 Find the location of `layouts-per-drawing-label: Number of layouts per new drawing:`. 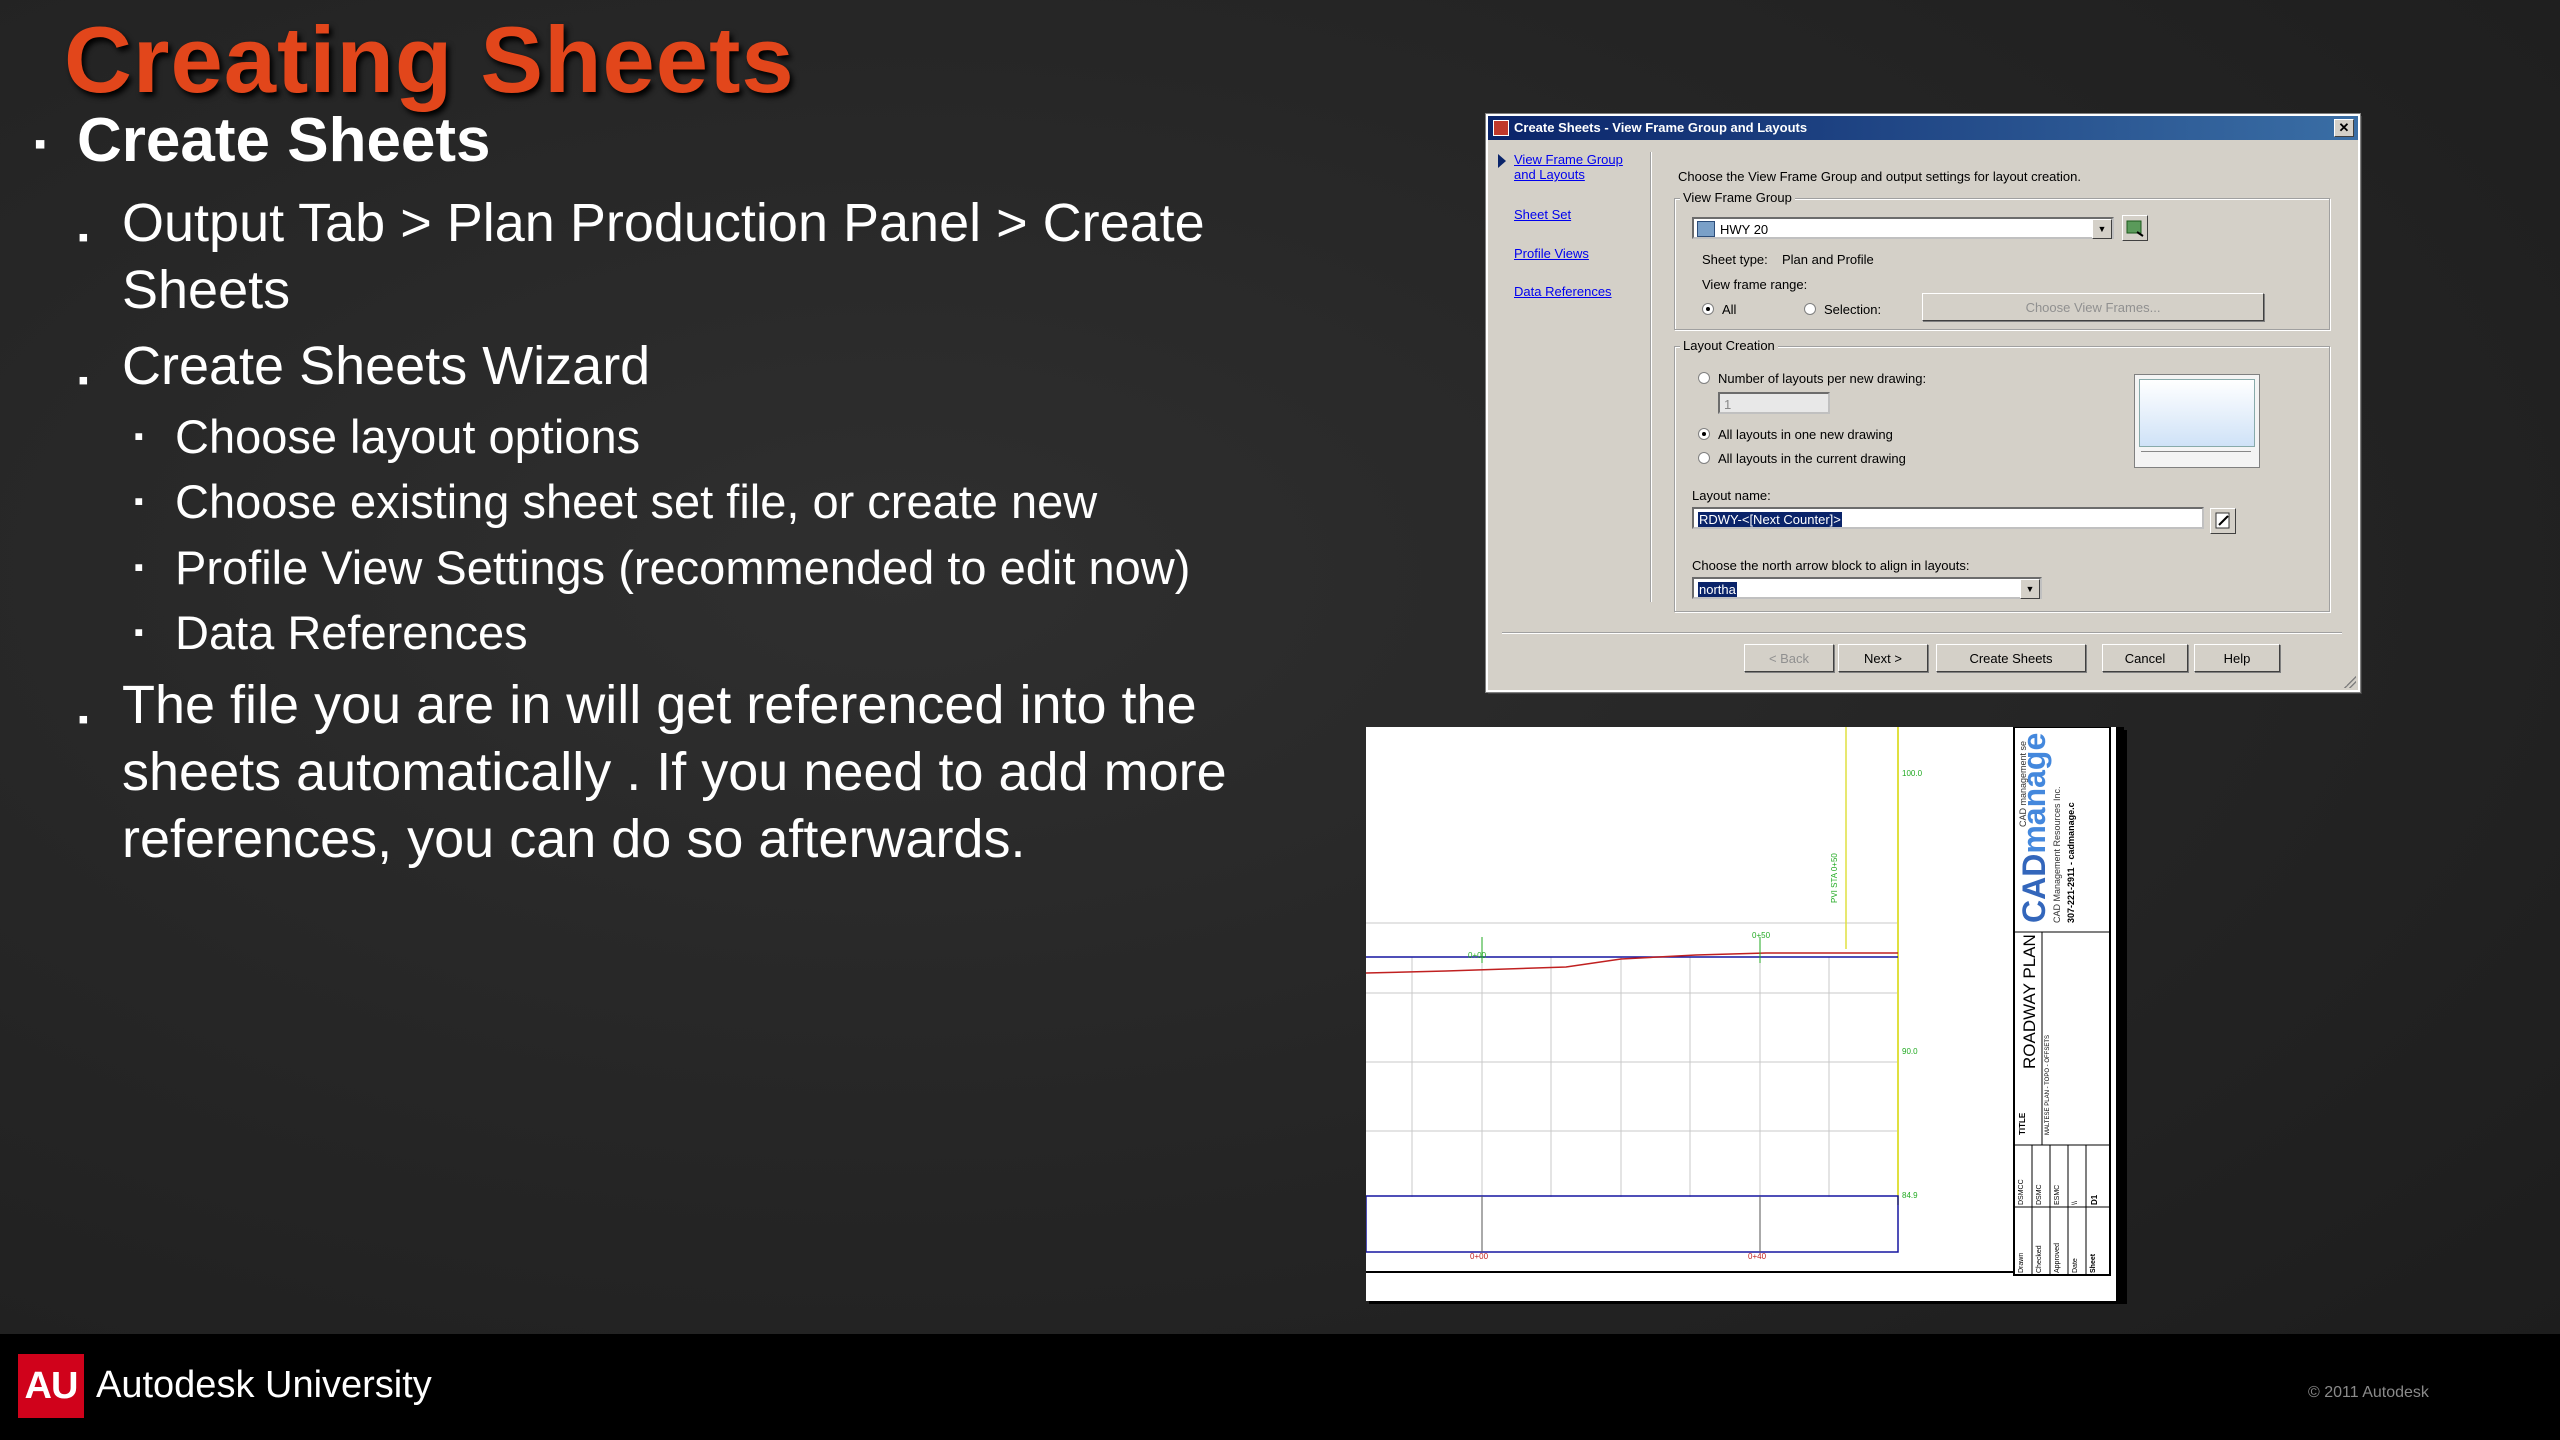

layouts-per-drawing-label: Number of layouts per new drawing: is located at coordinates (1822, 378).